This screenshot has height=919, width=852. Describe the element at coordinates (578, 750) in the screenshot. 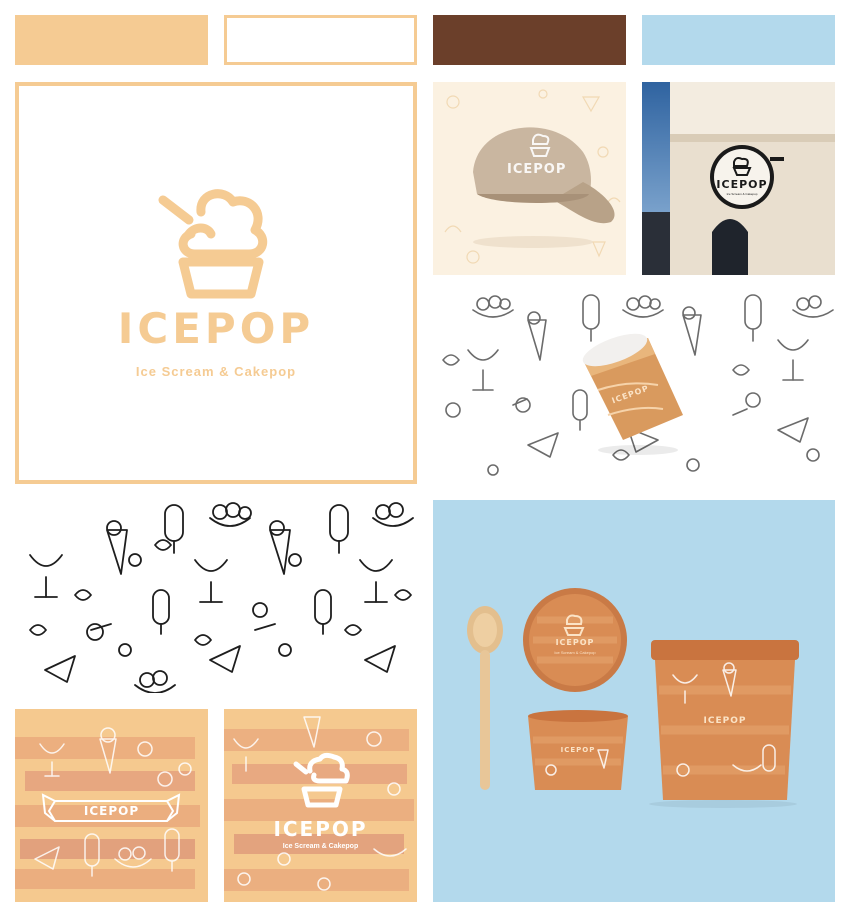

I see `small-cup-brand: ICEPOP` at that location.